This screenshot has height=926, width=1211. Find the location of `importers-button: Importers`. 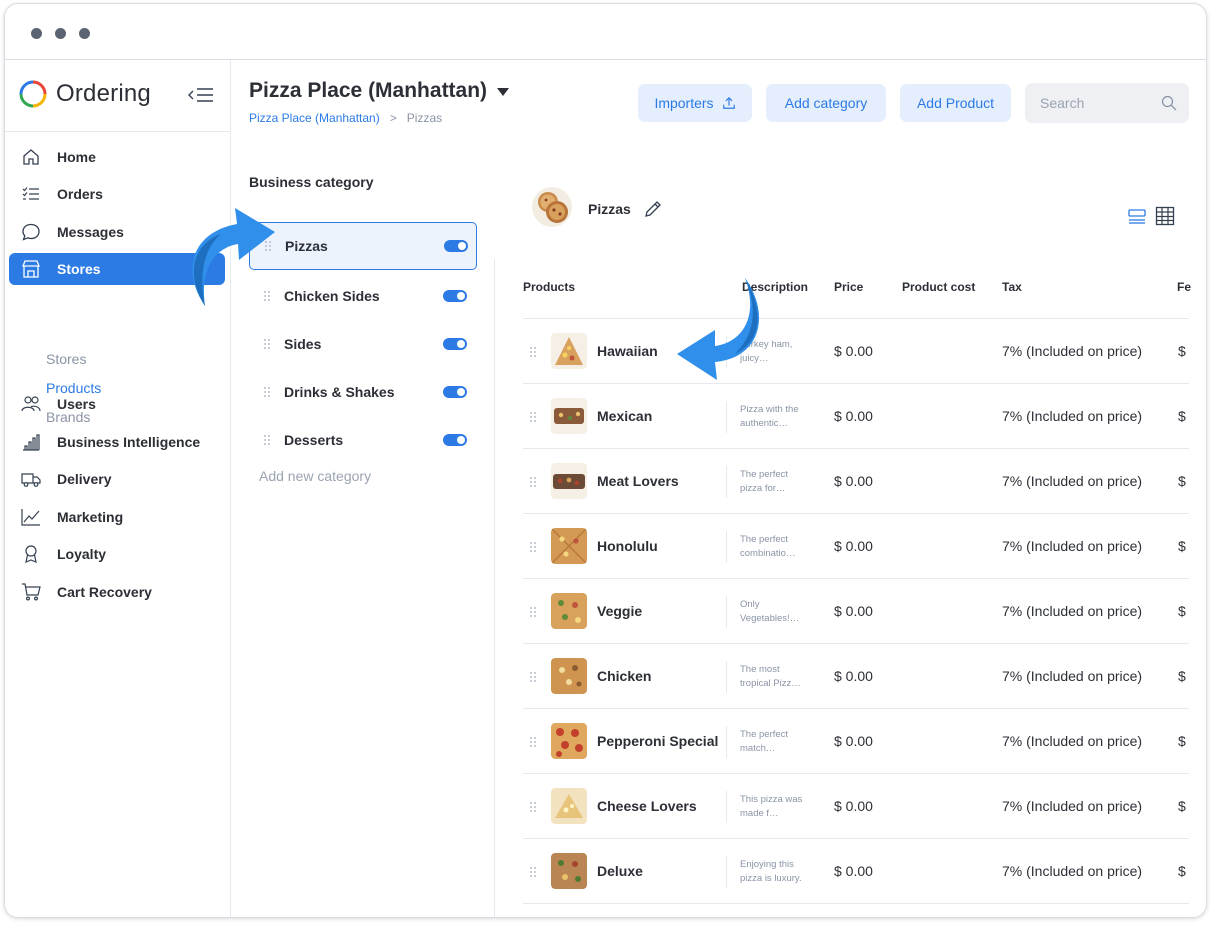

importers-button: Importers is located at coordinates (695, 103).